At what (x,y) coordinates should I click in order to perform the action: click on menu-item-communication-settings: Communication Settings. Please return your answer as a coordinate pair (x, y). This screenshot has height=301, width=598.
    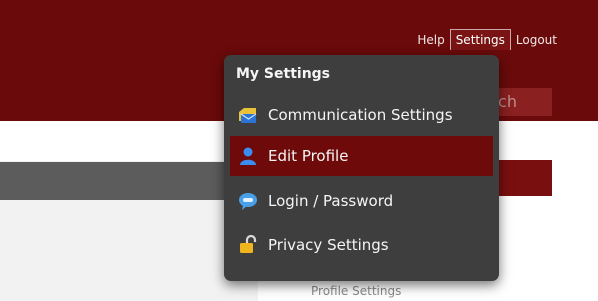
    Looking at the image, I should click on (361, 115).